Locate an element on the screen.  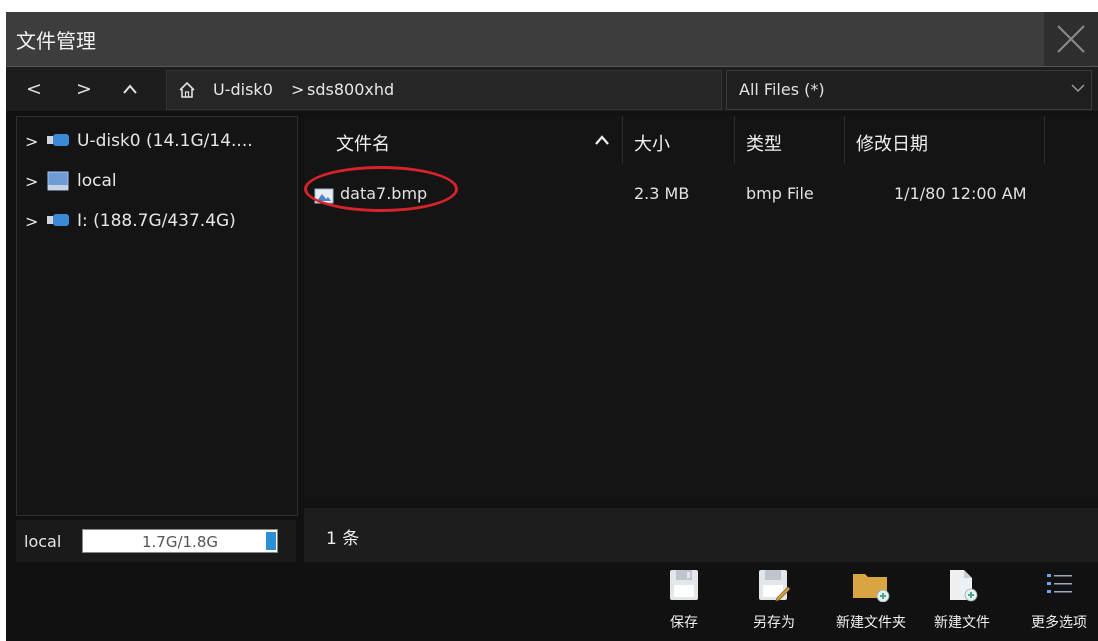
close-icon is located at coordinates (1071, 39).